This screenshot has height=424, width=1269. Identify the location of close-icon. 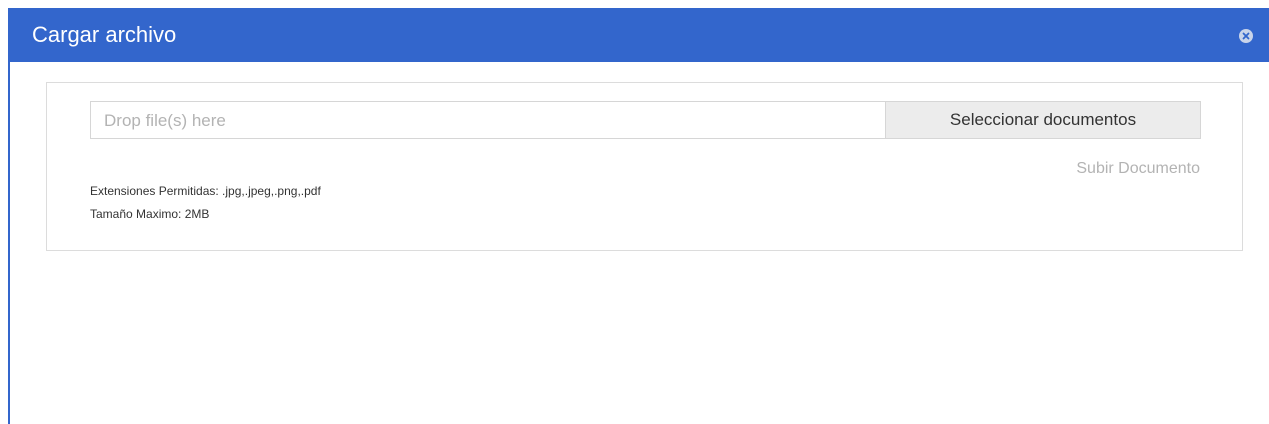
(1246, 36).